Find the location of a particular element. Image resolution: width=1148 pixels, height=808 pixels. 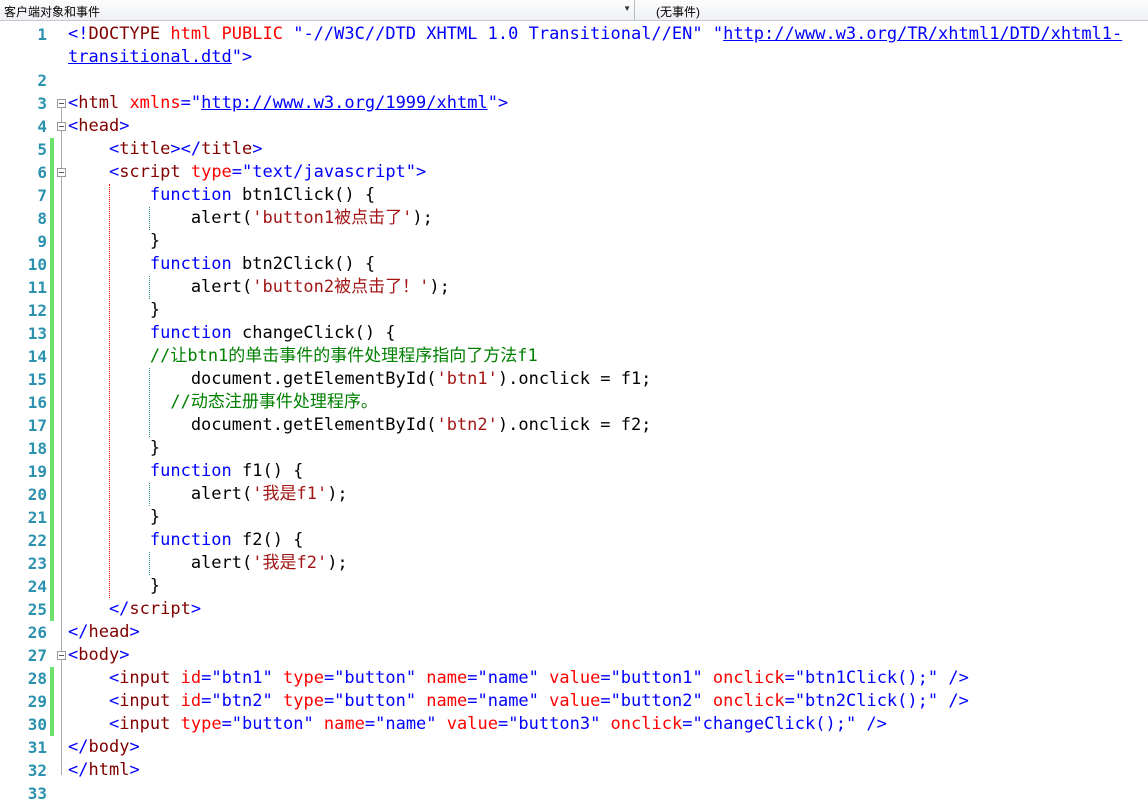

code-token: 'btn1' is located at coordinates (467, 379).